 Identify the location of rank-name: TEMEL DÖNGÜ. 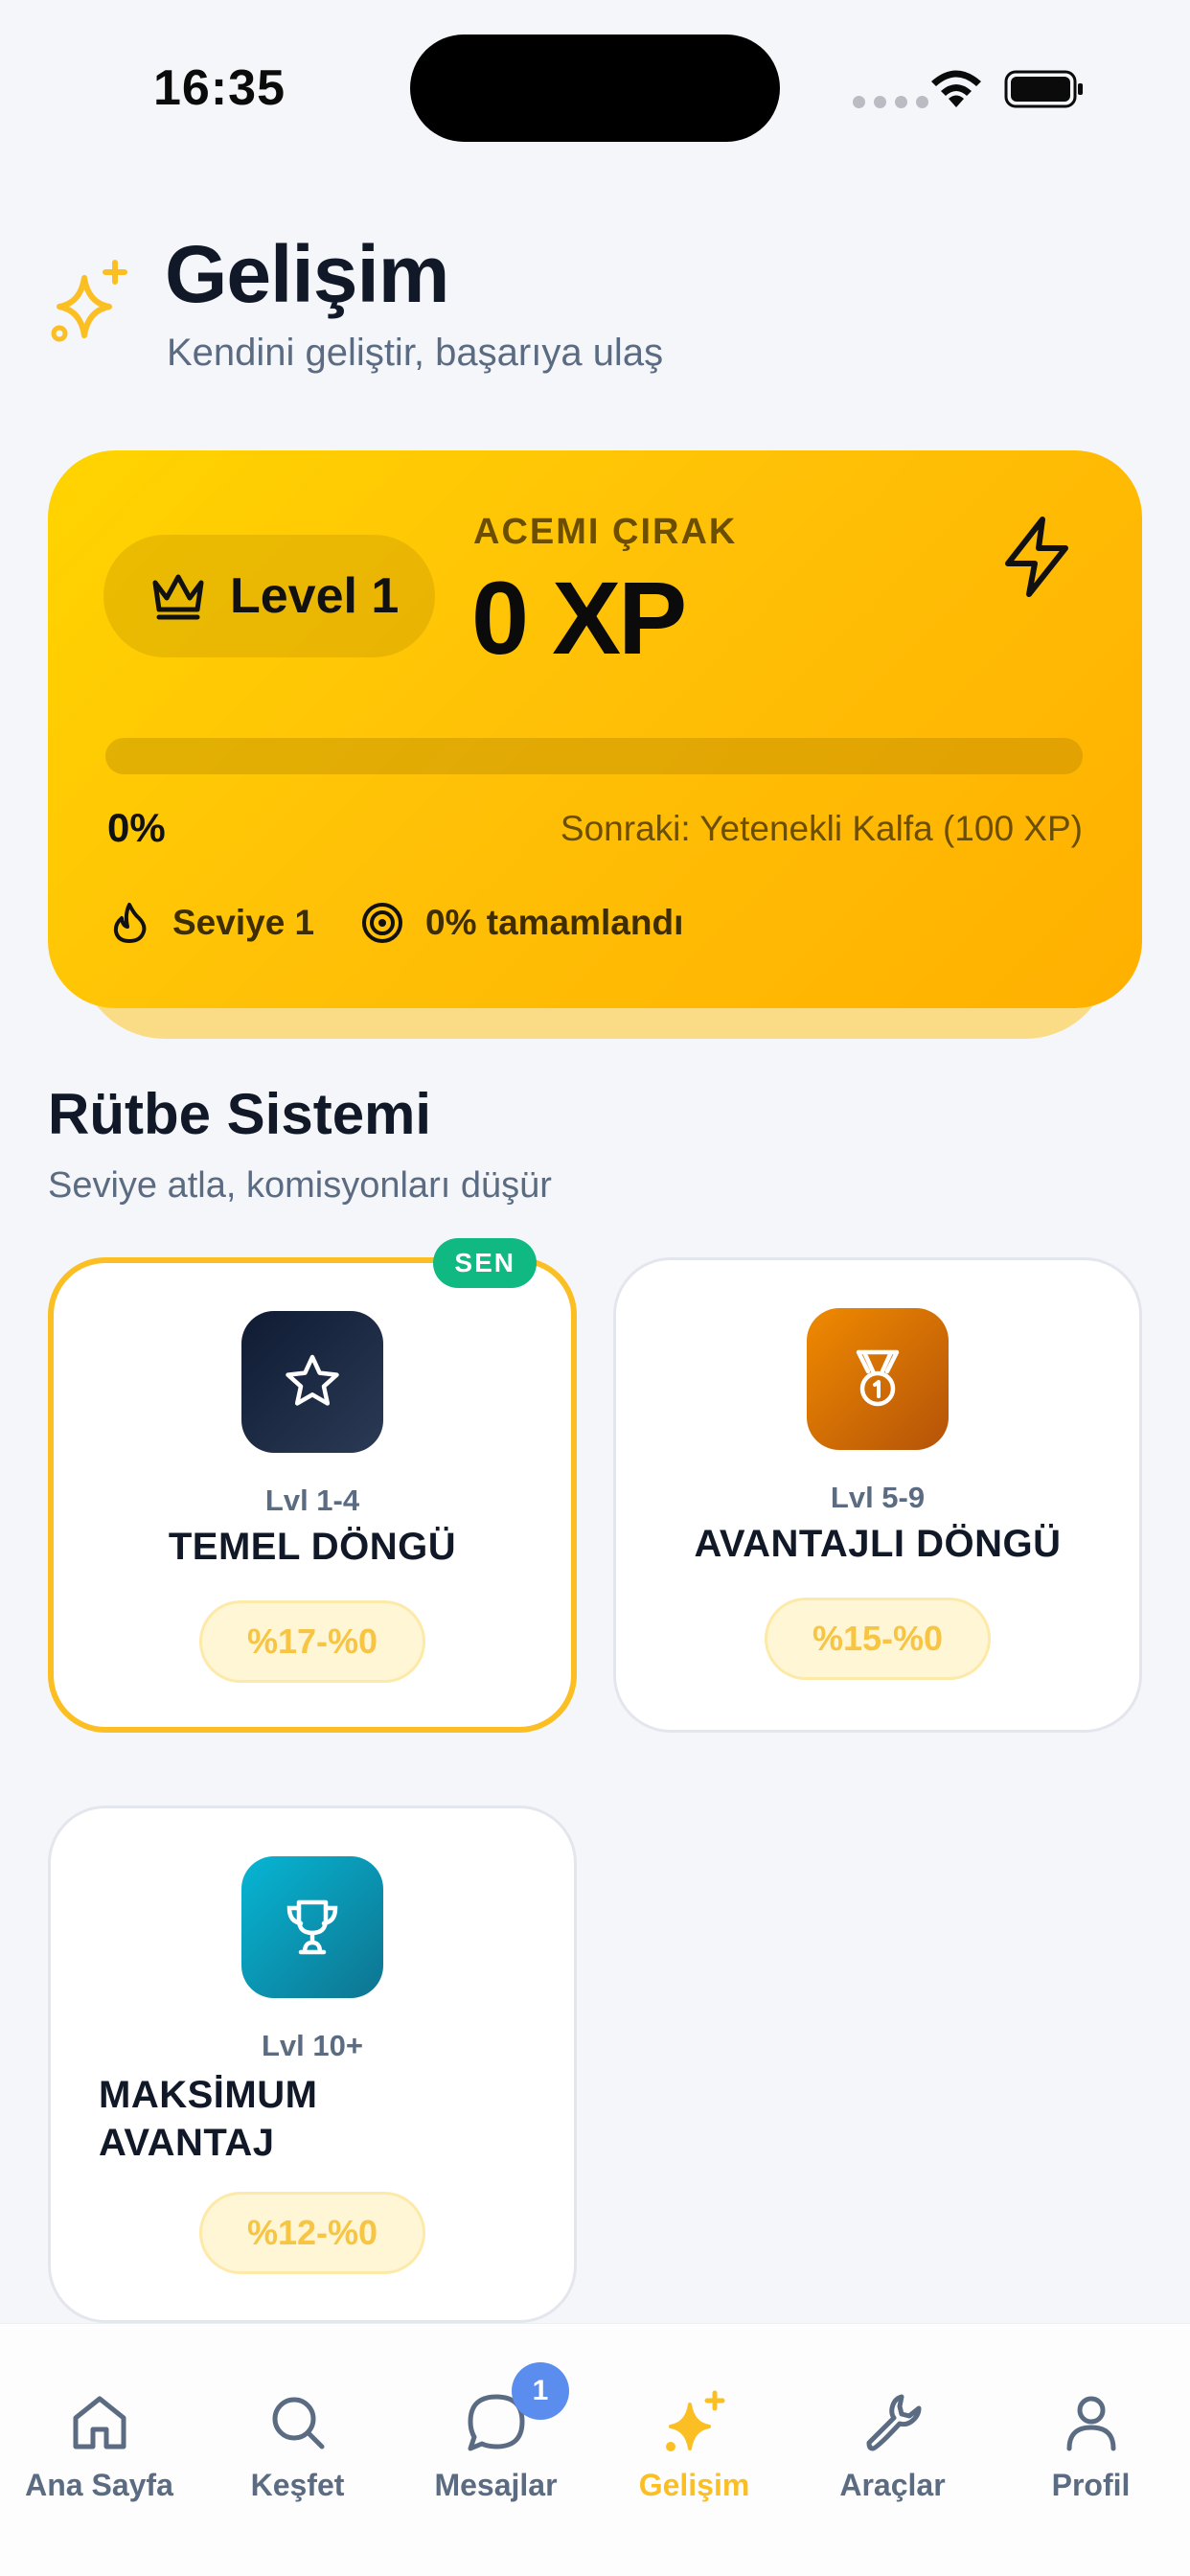
(312, 1547).